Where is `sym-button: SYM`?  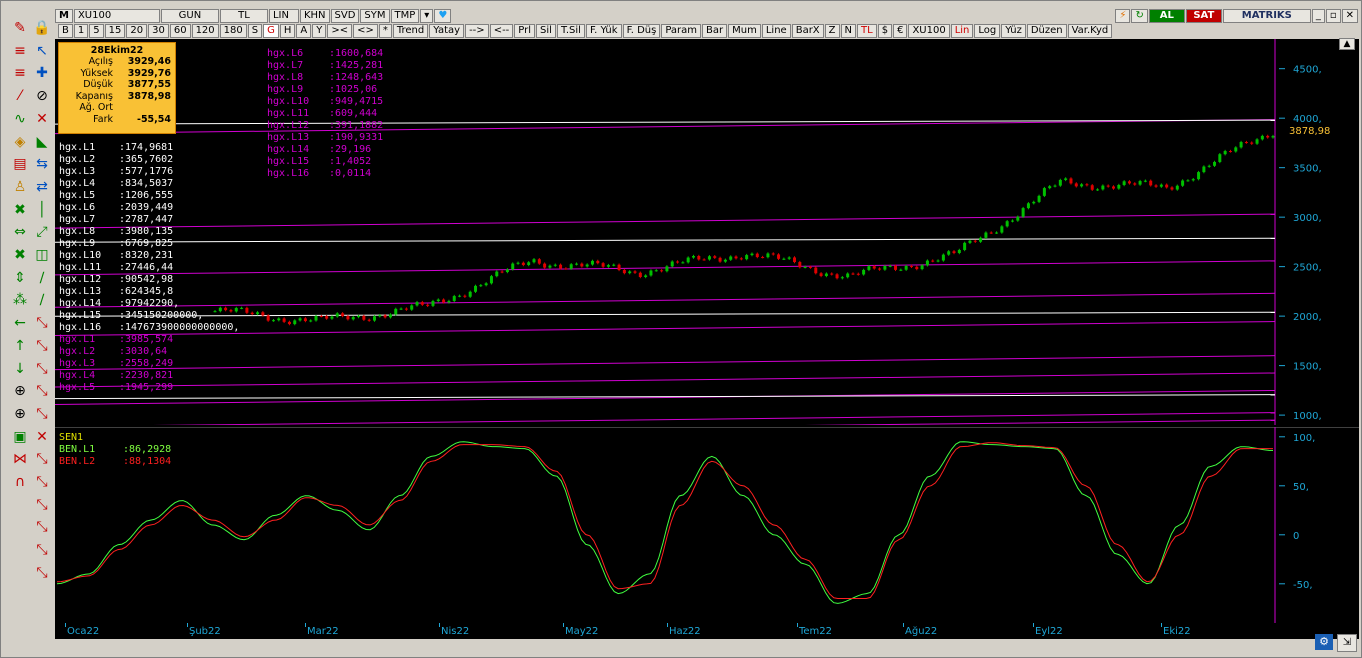
sym-button: SYM is located at coordinates (375, 16).